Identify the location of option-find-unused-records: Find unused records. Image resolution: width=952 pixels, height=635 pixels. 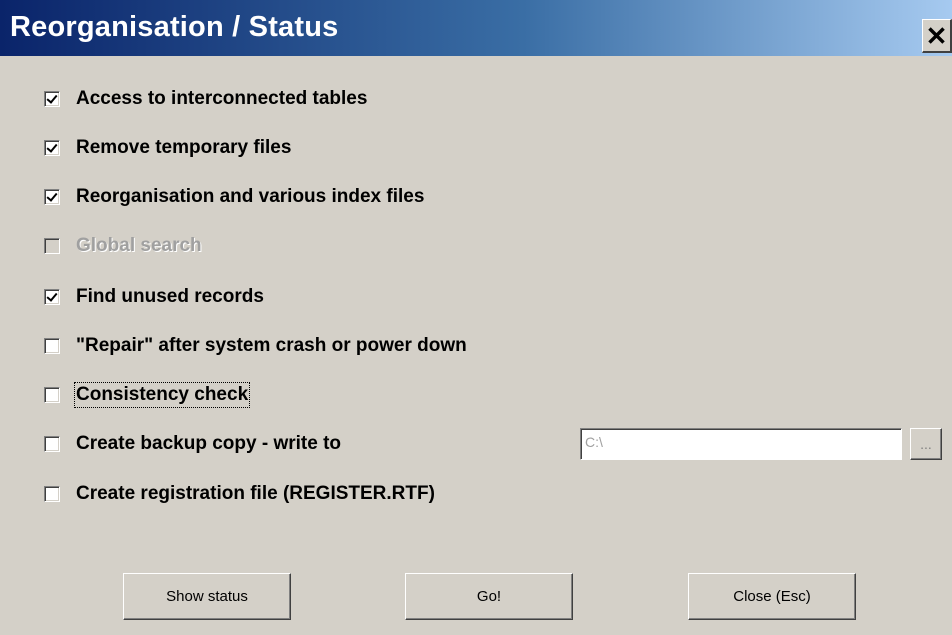
(154, 297).